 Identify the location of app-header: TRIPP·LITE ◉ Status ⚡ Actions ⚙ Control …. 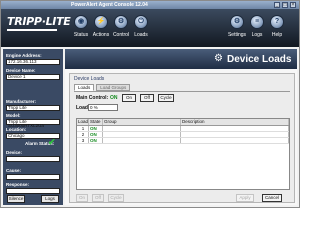
(150, 28).